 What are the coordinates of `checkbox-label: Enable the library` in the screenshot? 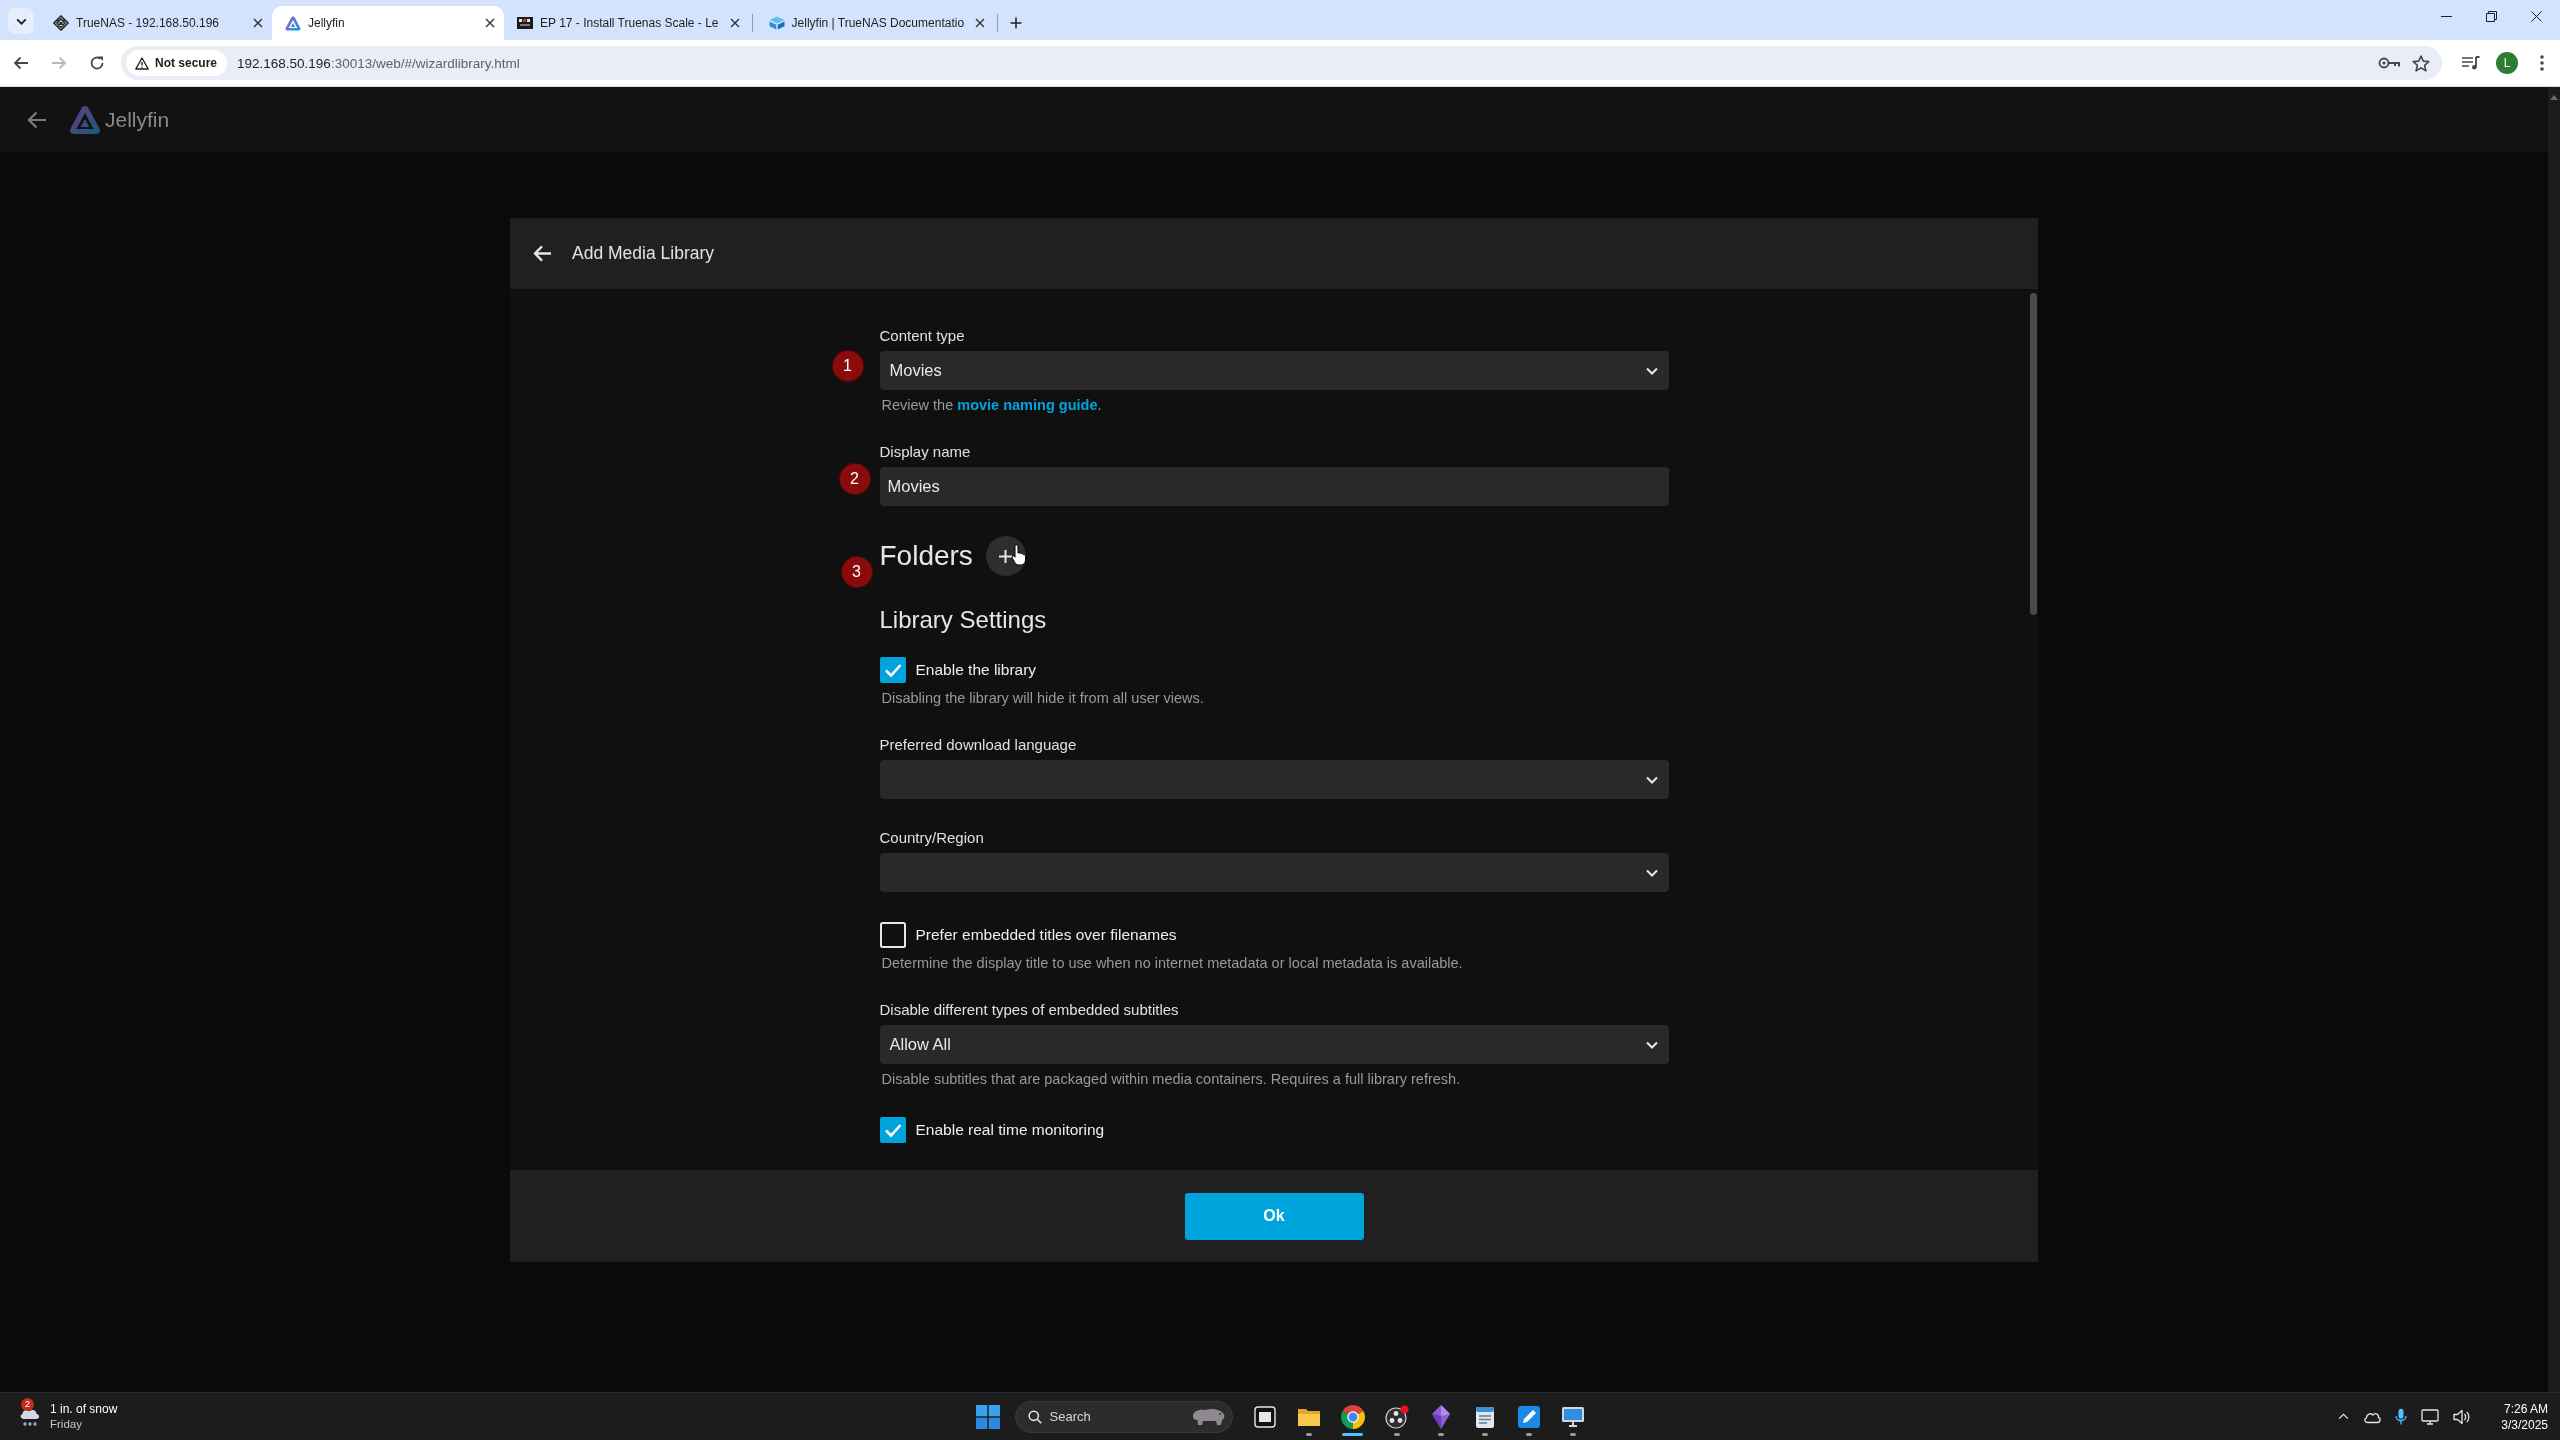 It's located at (976, 670).